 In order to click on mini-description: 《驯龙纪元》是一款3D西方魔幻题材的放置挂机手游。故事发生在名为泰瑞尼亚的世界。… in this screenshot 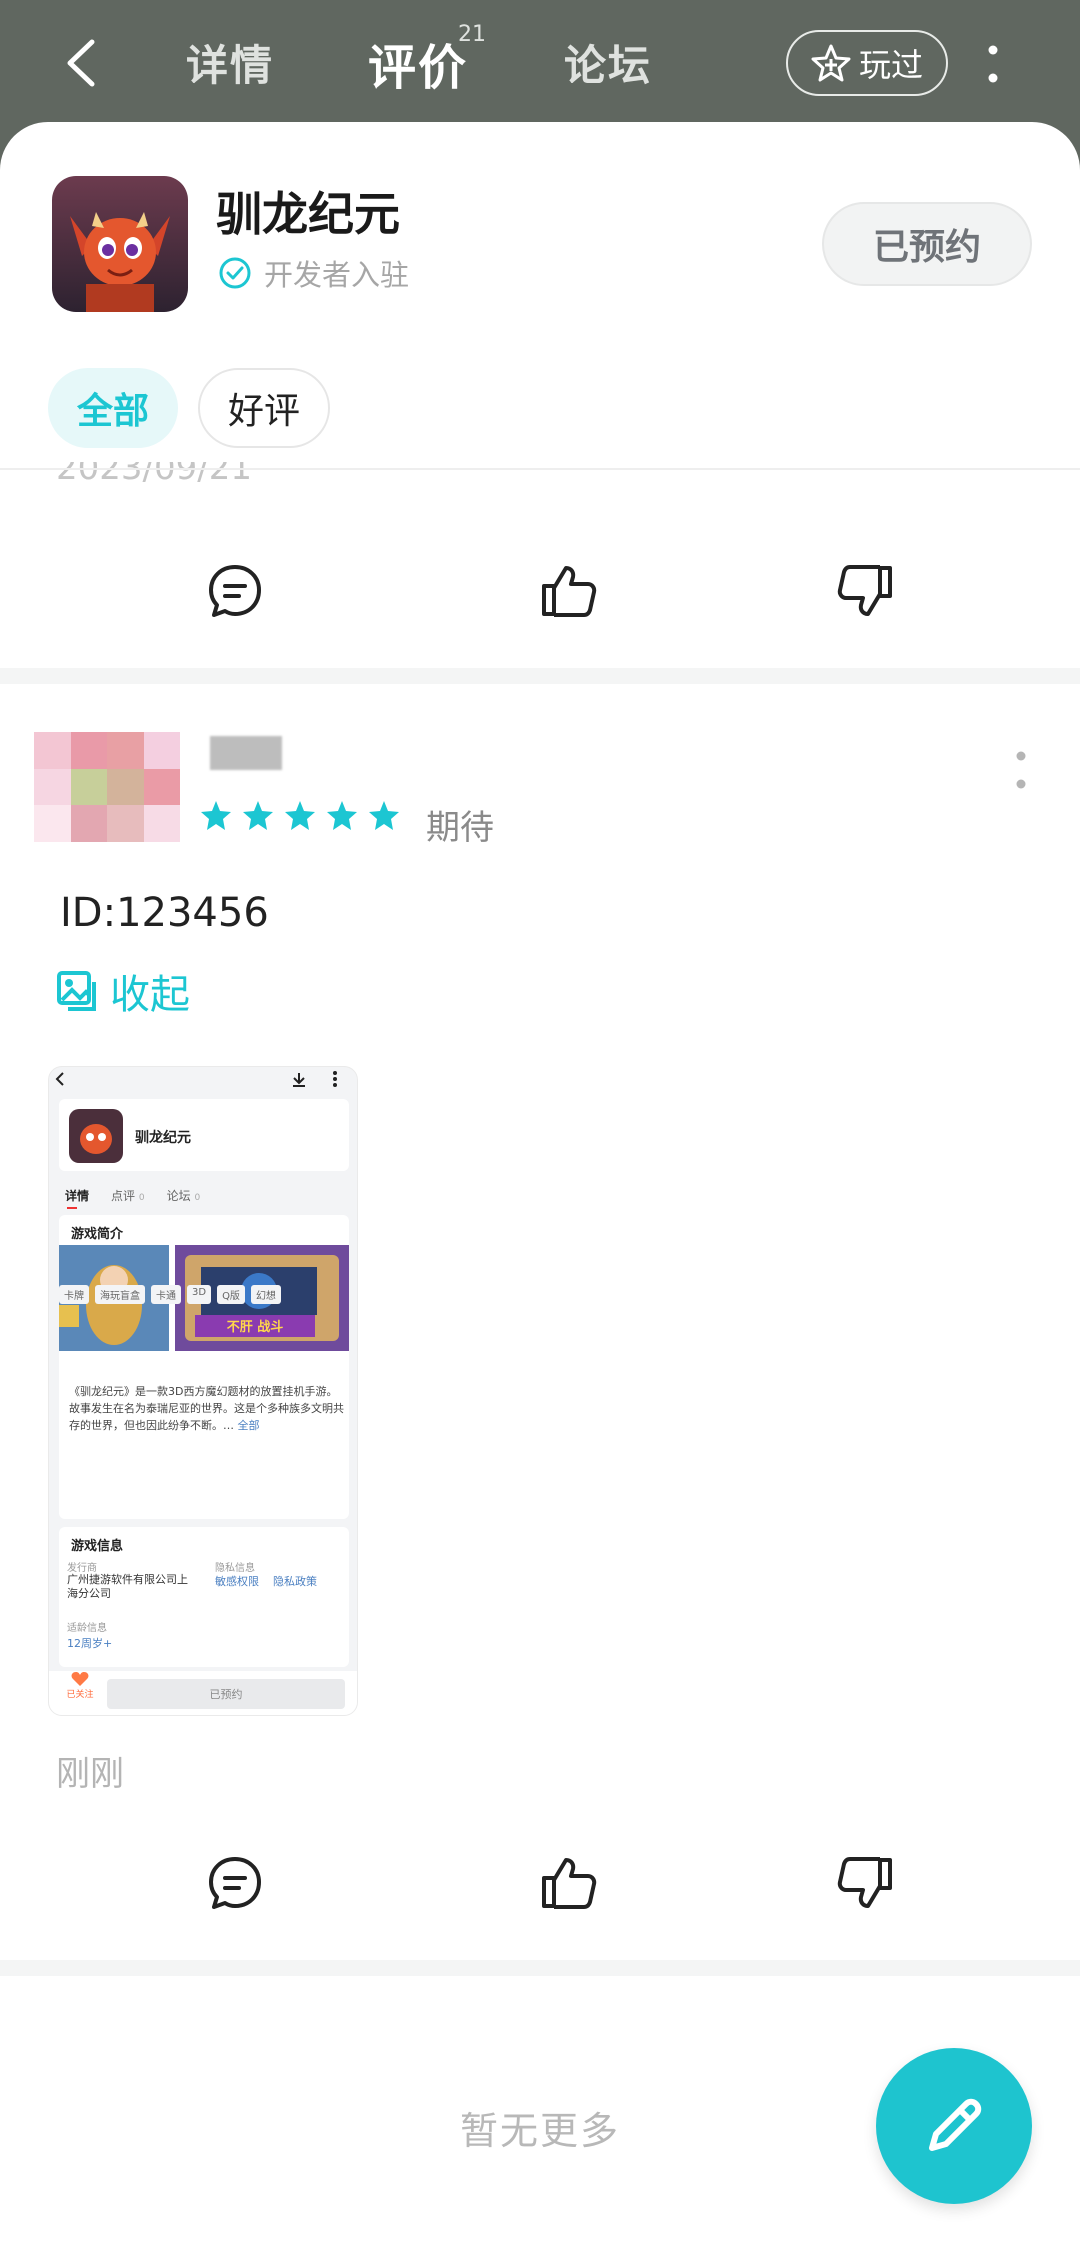, I will do `click(206, 1408)`.